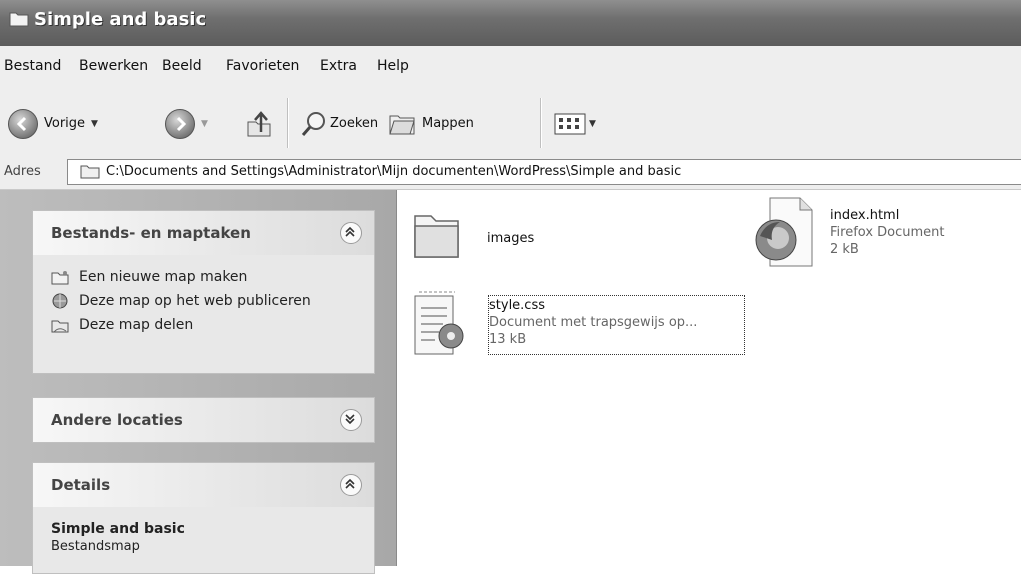 The image size is (1021, 574). Describe the element at coordinates (23, 123) in the screenshot. I see `back-arrow-icon` at that location.